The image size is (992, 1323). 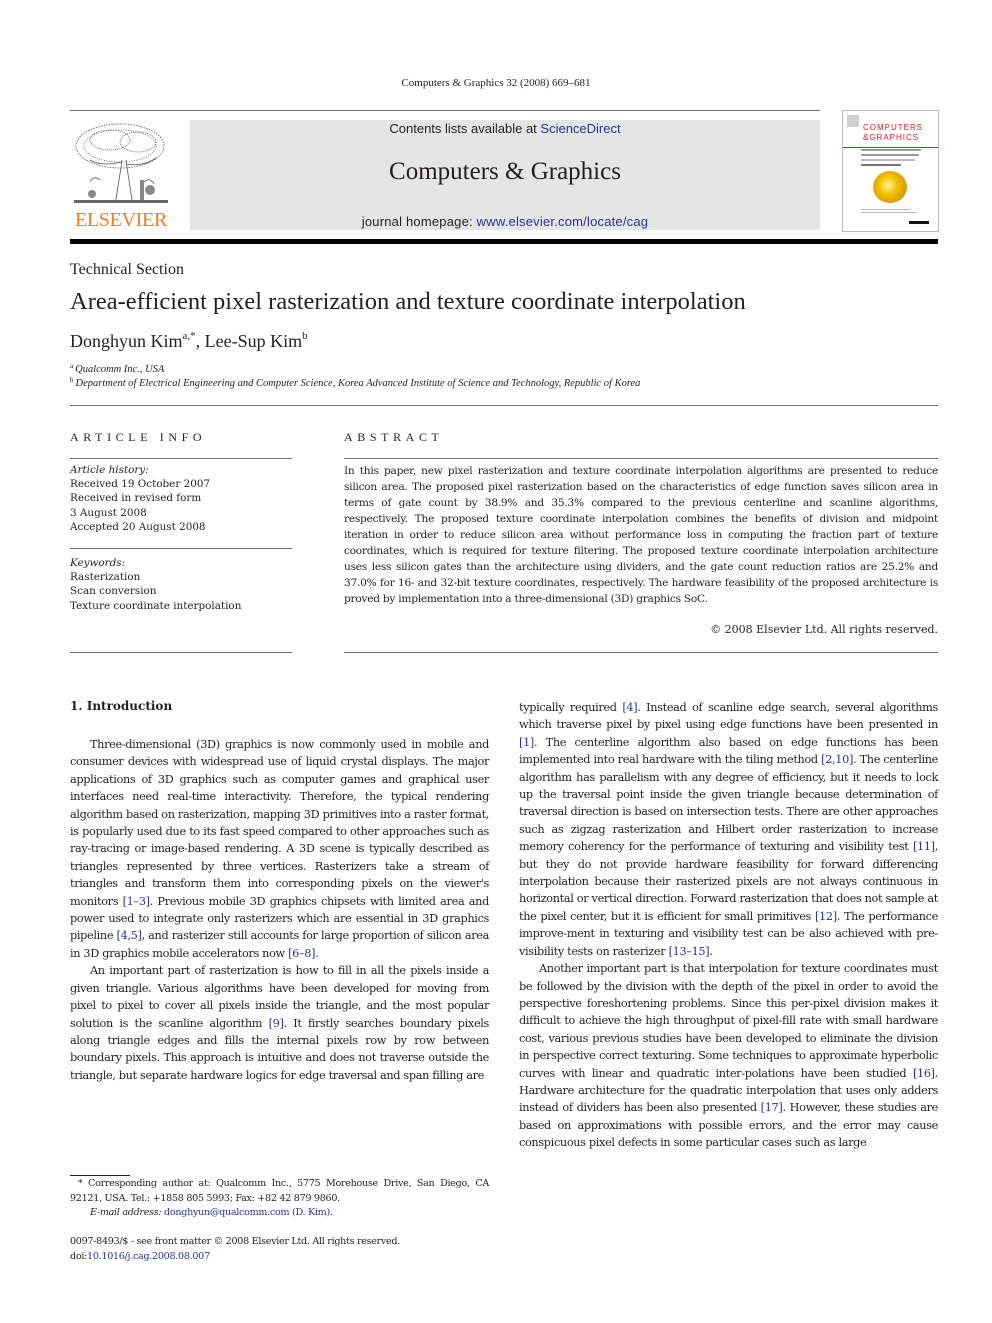 I want to click on cover-title: COMPUTERS &GRAPHICS, so click(x=893, y=133).